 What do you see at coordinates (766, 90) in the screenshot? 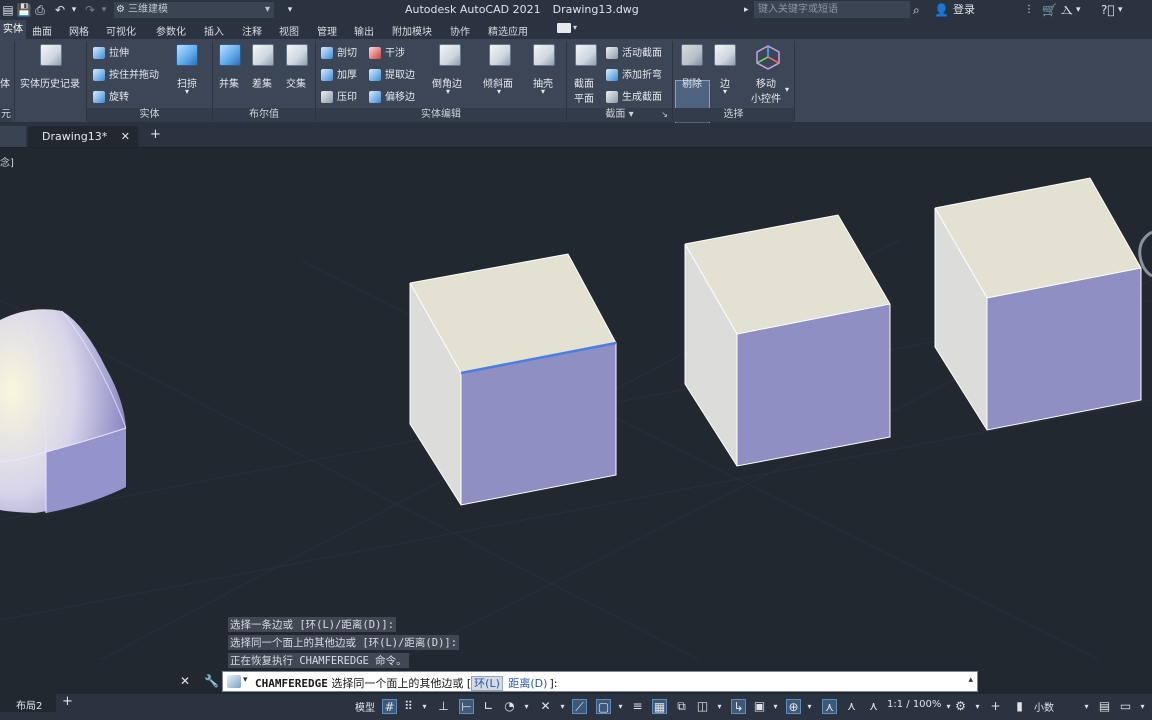
I see `gizmo-button: 移动 小控件` at bounding box center [766, 90].